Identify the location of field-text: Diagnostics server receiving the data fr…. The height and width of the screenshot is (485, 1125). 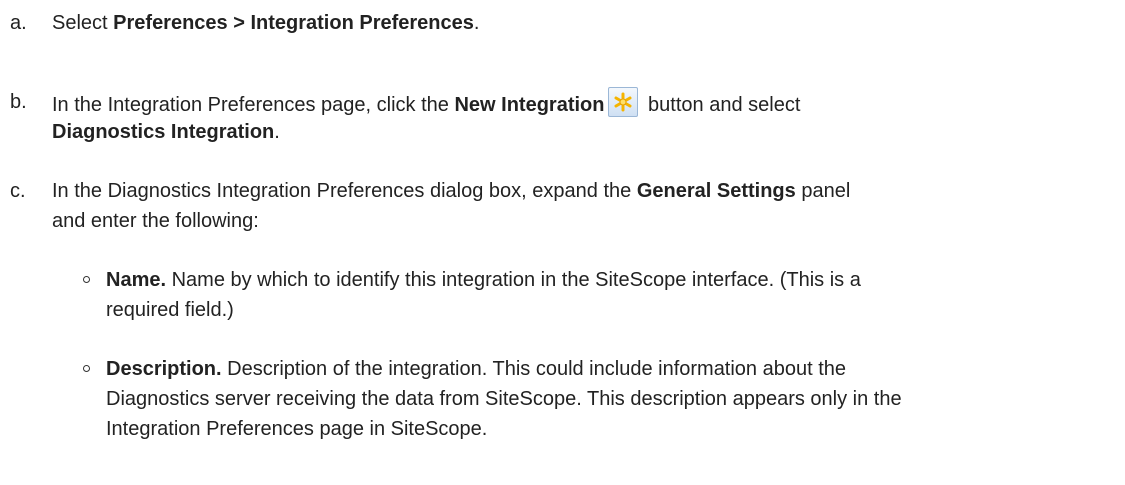
(504, 399).